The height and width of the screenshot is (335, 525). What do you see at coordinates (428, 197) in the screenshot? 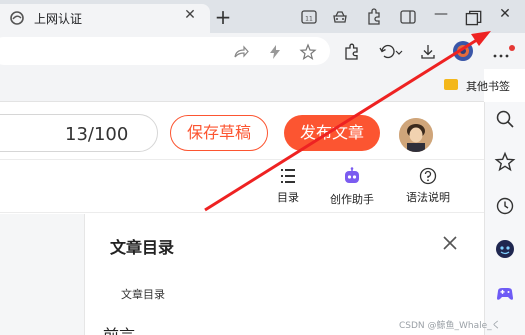
I see `syntax-help-label: 语法说明` at bounding box center [428, 197].